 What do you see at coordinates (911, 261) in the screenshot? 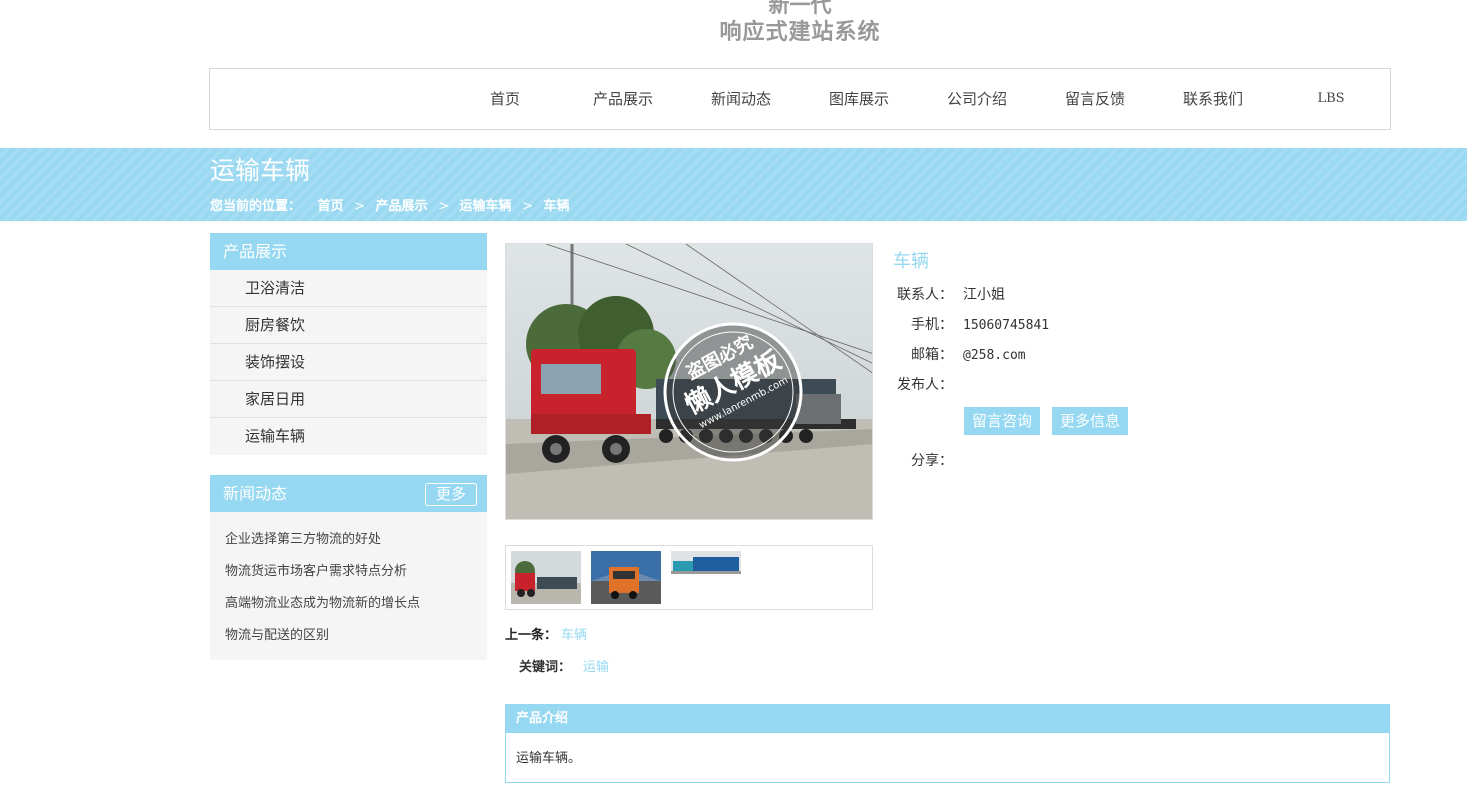
I see `product-title: 车辆` at bounding box center [911, 261].